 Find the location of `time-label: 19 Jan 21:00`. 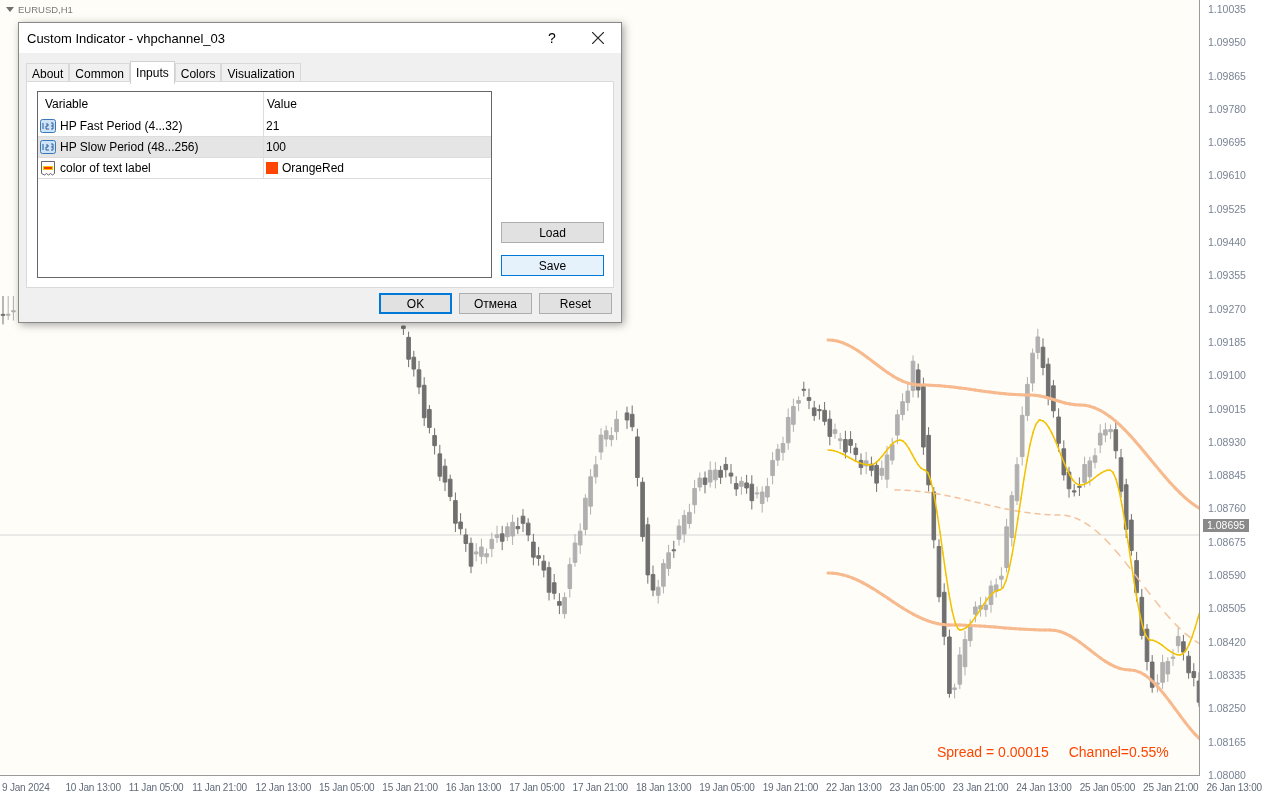

time-label: 19 Jan 21:00 is located at coordinates (791, 788).